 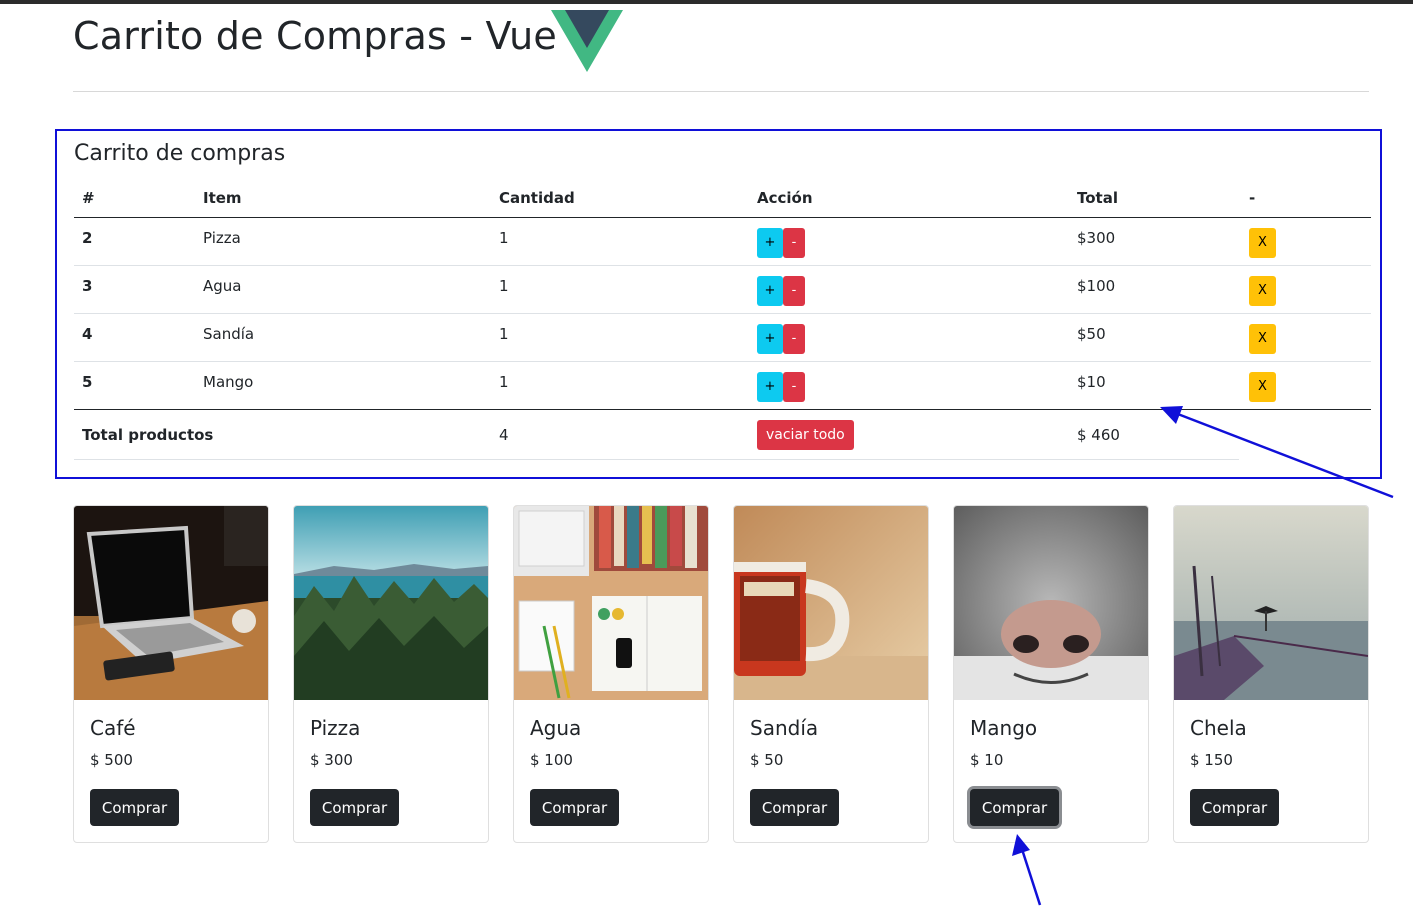 What do you see at coordinates (1218, 728) in the screenshot?
I see `product-name: Chela` at bounding box center [1218, 728].